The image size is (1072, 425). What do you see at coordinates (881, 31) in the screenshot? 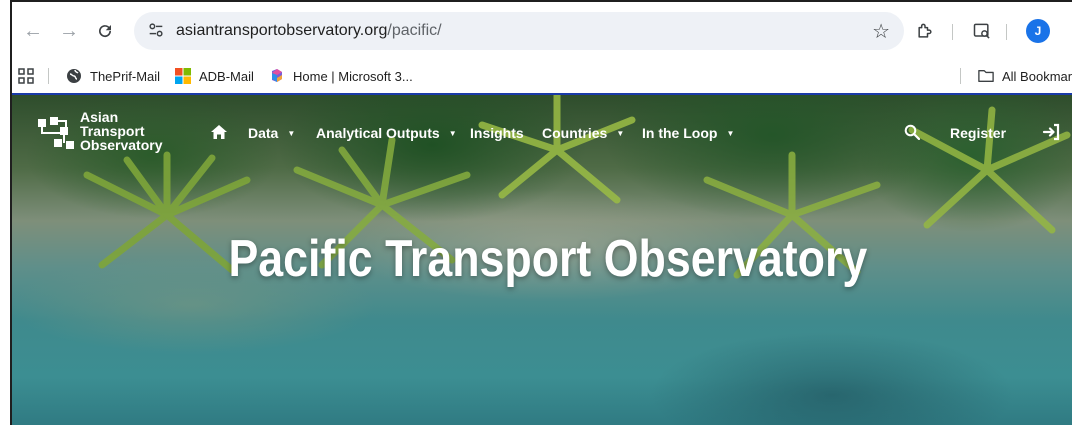
I see `star-icon: ☆` at bounding box center [881, 31].